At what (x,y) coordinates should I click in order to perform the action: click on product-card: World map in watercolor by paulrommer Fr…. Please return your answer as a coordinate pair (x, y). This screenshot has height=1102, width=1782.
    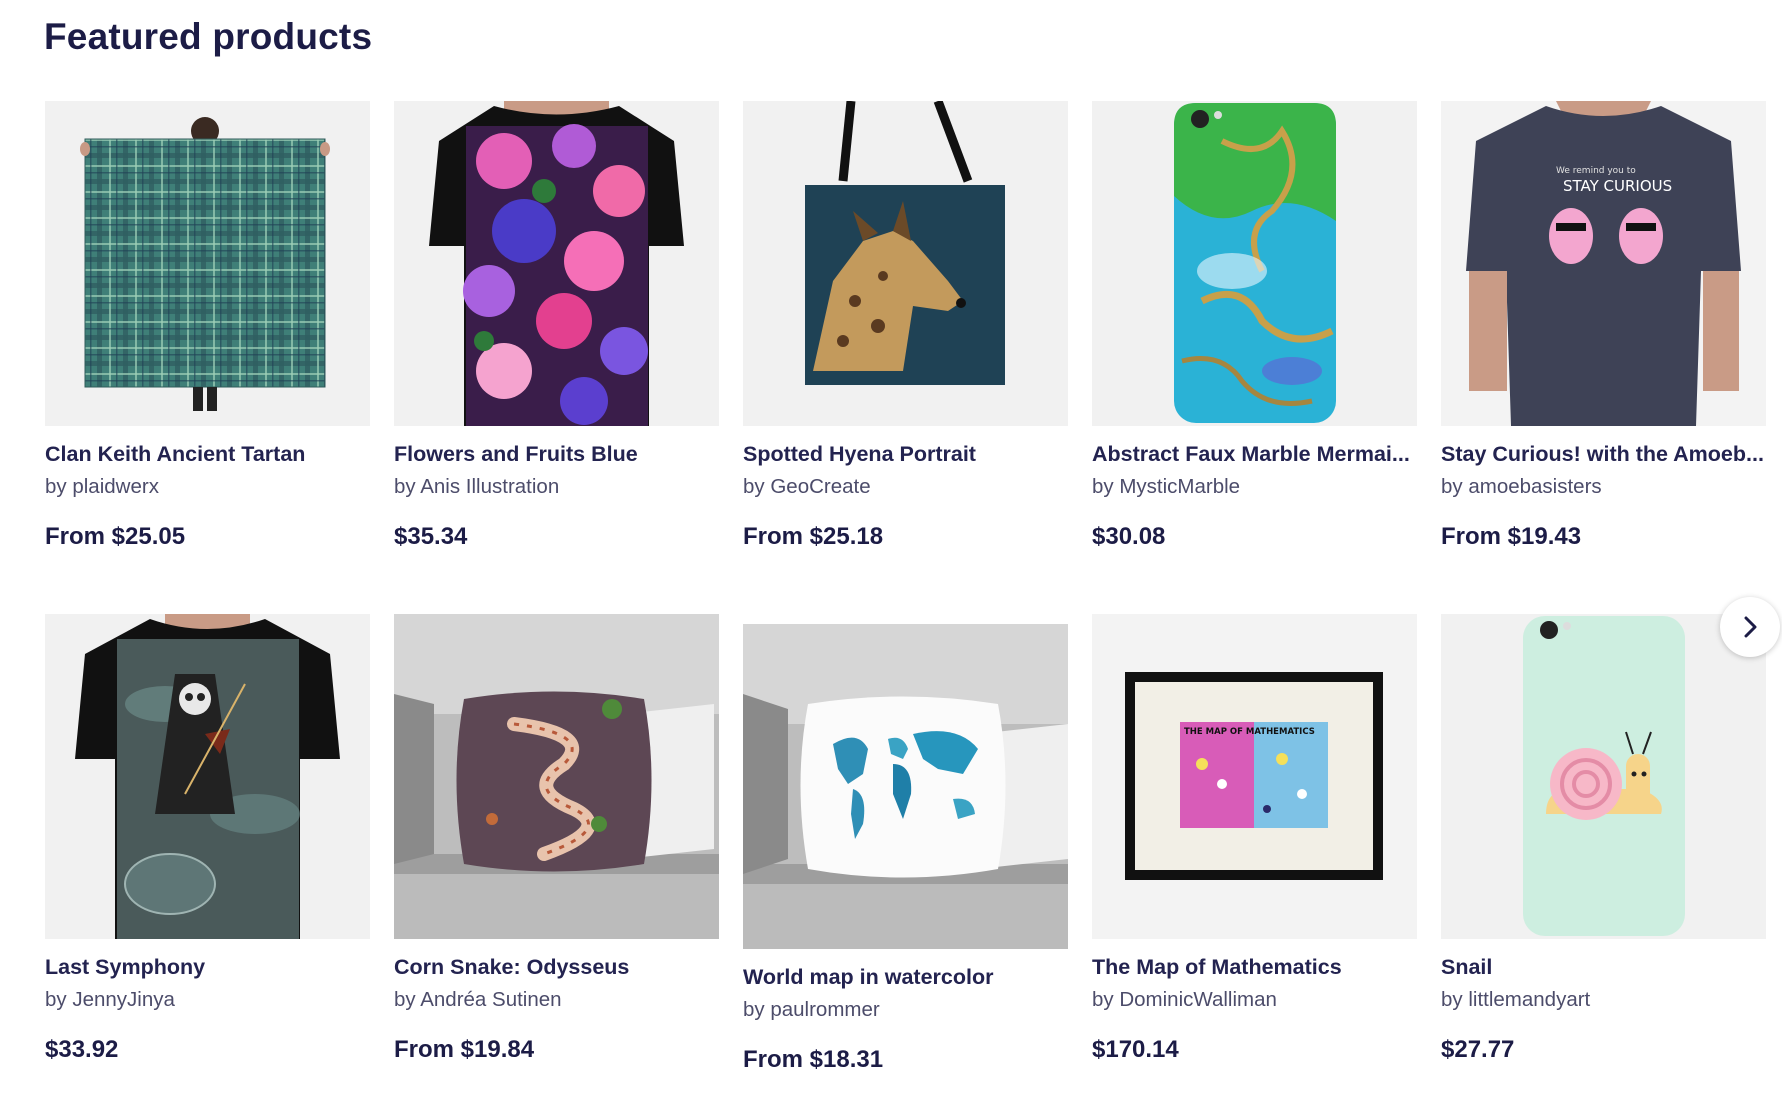
    Looking at the image, I should click on (905, 849).